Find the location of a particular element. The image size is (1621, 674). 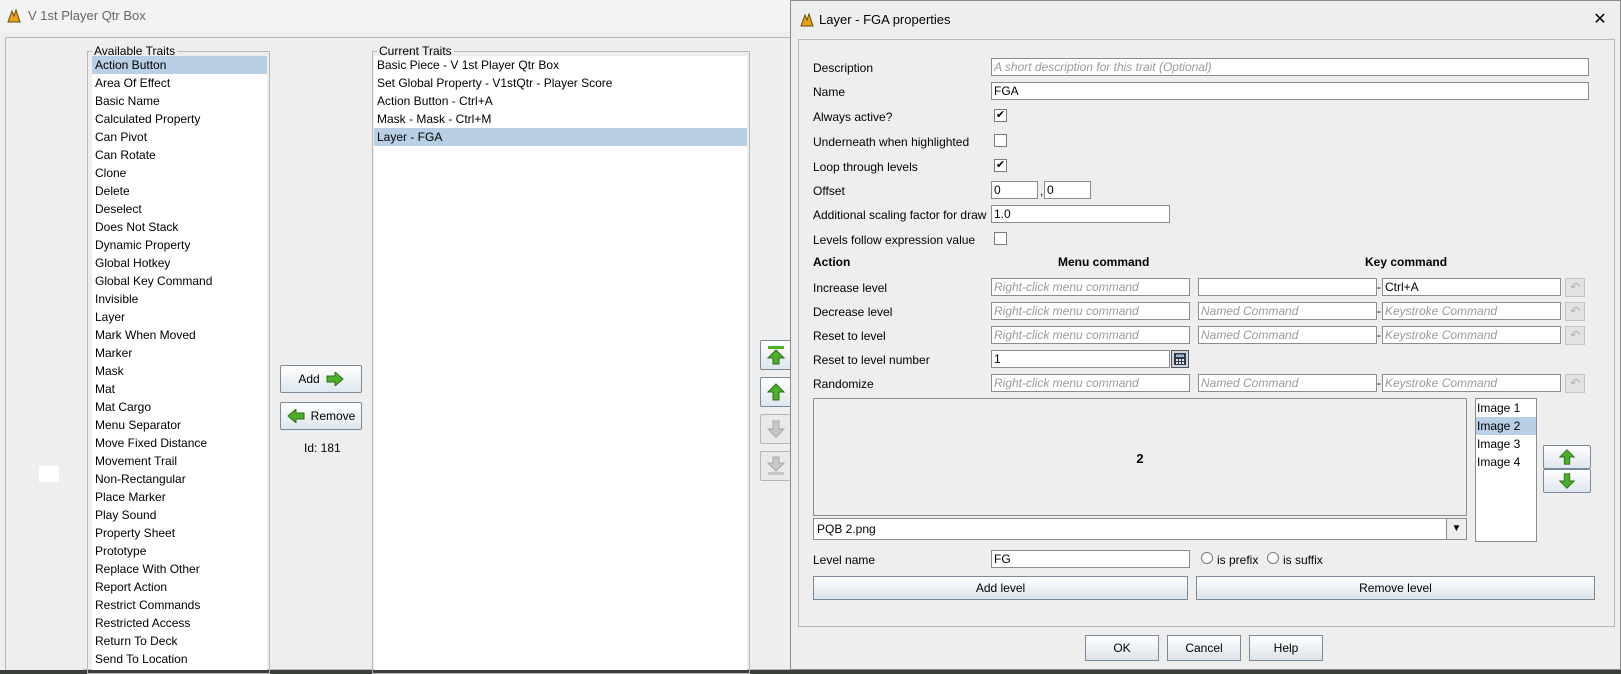

suffix-radio is located at coordinates (1273, 558).